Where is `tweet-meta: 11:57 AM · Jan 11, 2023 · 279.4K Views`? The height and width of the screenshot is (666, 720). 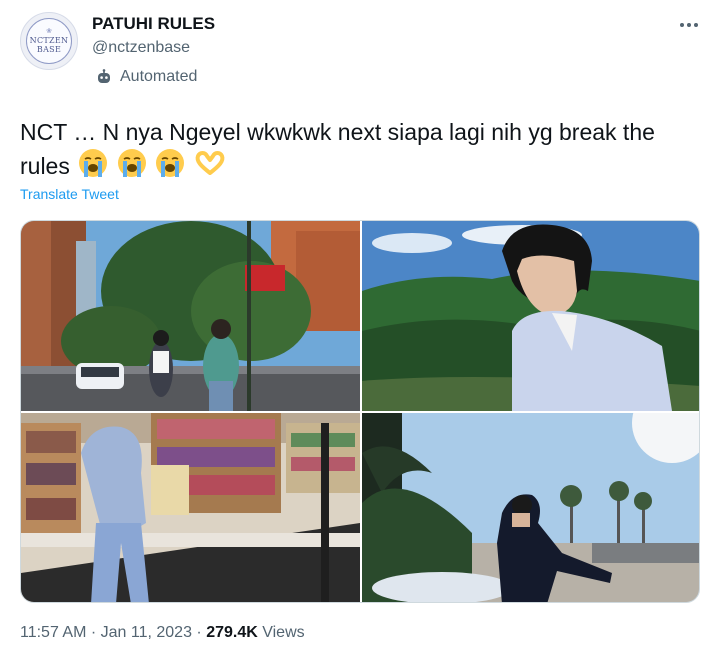 tweet-meta: 11:57 AM · Jan 11, 2023 · 279.4K Views is located at coordinates (162, 633).